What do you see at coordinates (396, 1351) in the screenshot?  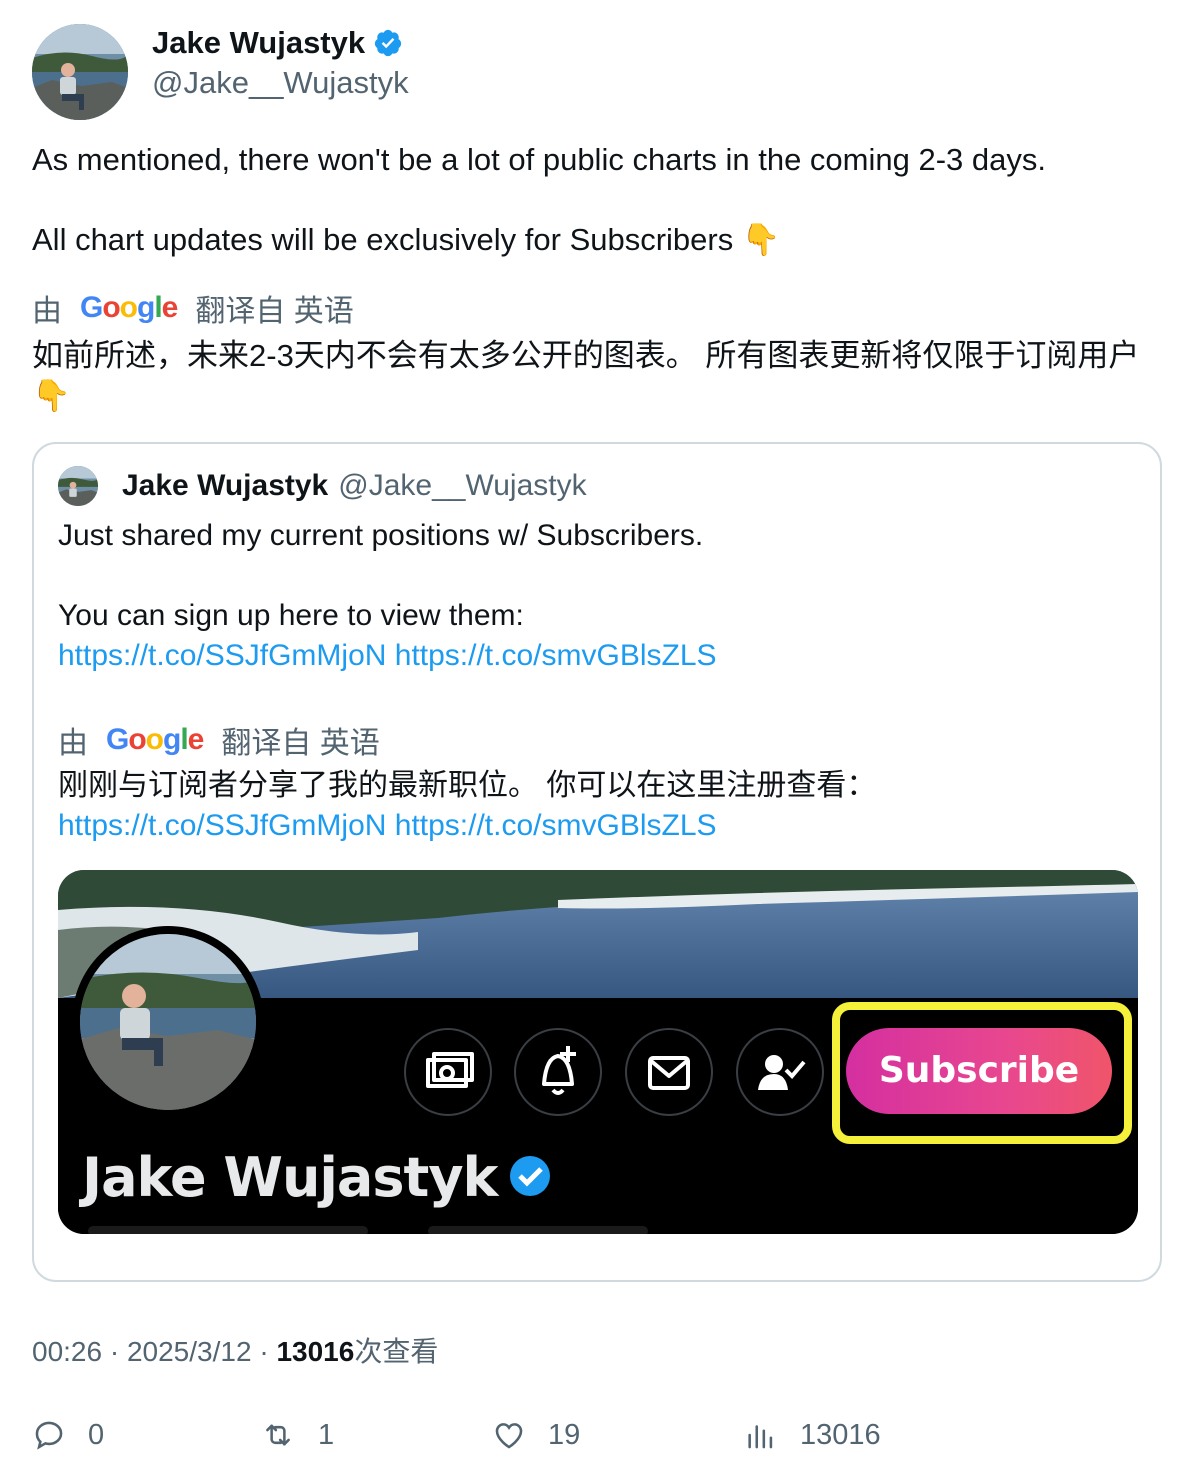 I see `view-count-label: 次查看` at bounding box center [396, 1351].